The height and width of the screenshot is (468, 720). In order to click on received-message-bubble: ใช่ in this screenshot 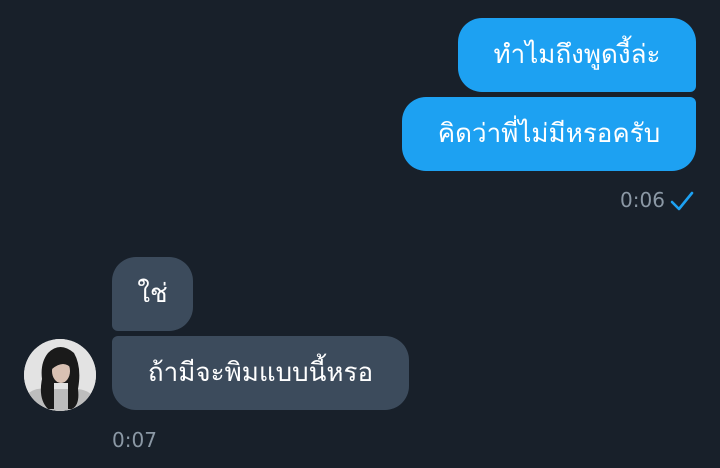, I will do `click(152, 294)`.